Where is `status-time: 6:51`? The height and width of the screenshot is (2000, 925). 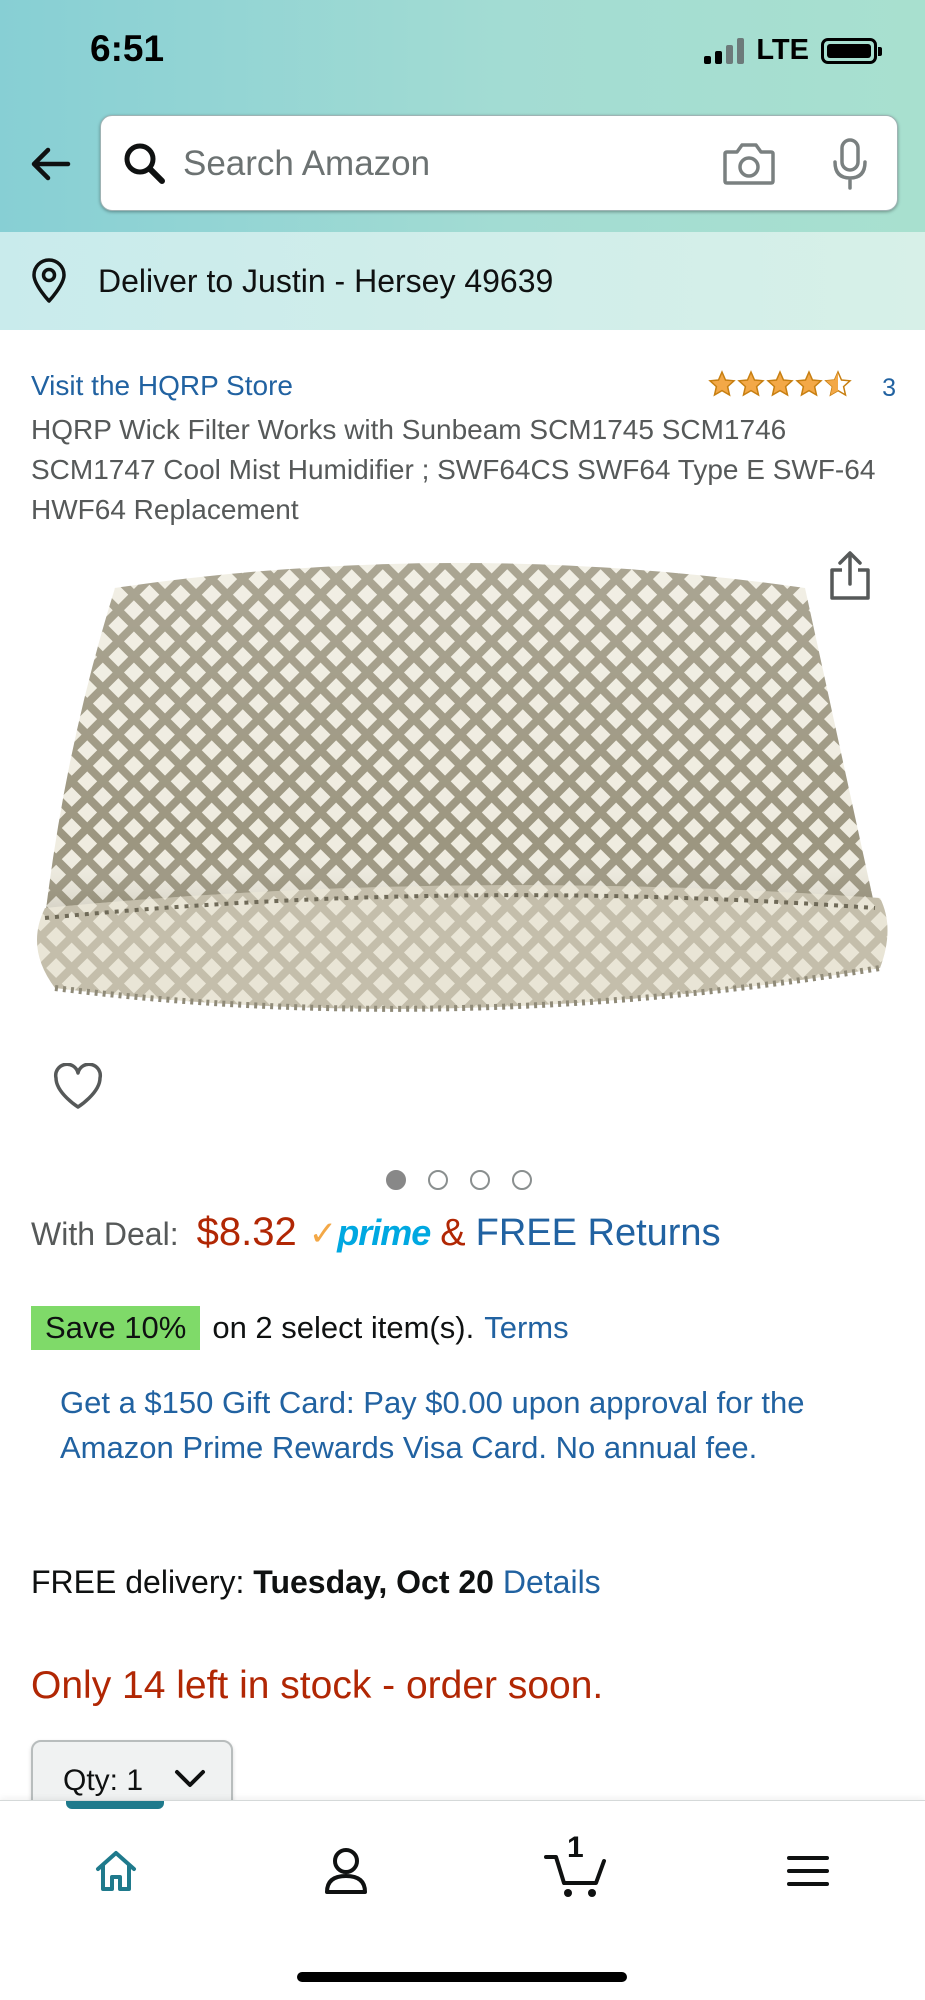 status-time: 6:51 is located at coordinates (127, 48).